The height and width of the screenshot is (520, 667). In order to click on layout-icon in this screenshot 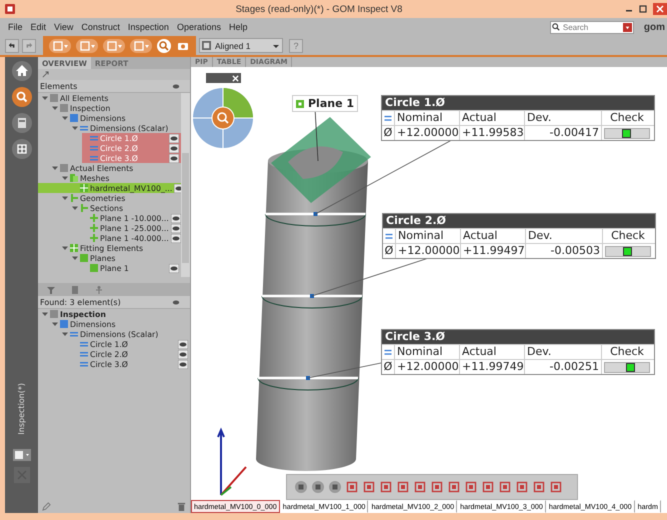, I will do `click(21, 455)`.